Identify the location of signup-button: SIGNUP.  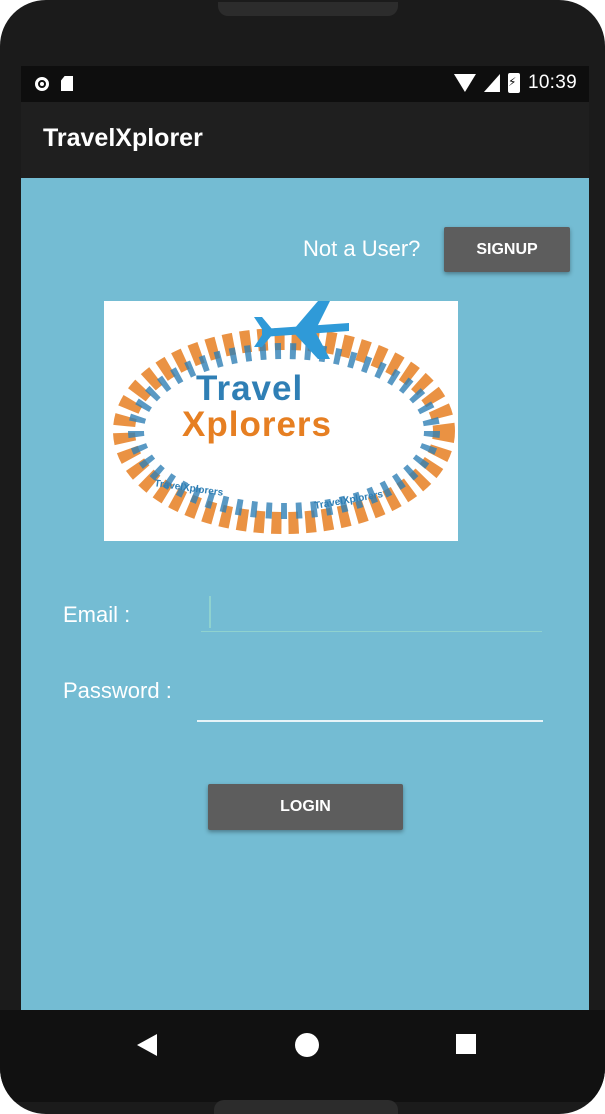
(507, 249).